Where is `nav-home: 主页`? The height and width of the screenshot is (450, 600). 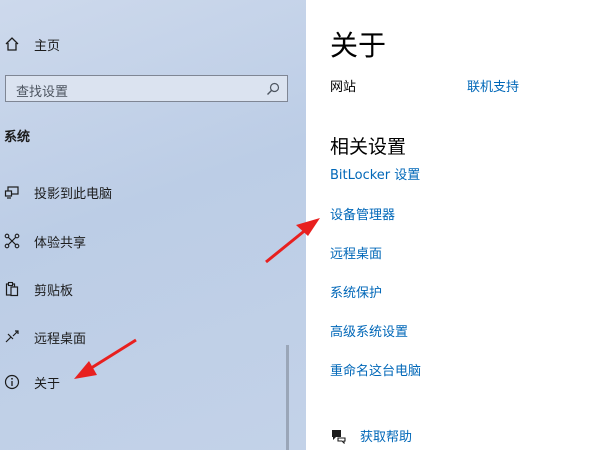 nav-home: 主页 is located at coordinates (32, 44).